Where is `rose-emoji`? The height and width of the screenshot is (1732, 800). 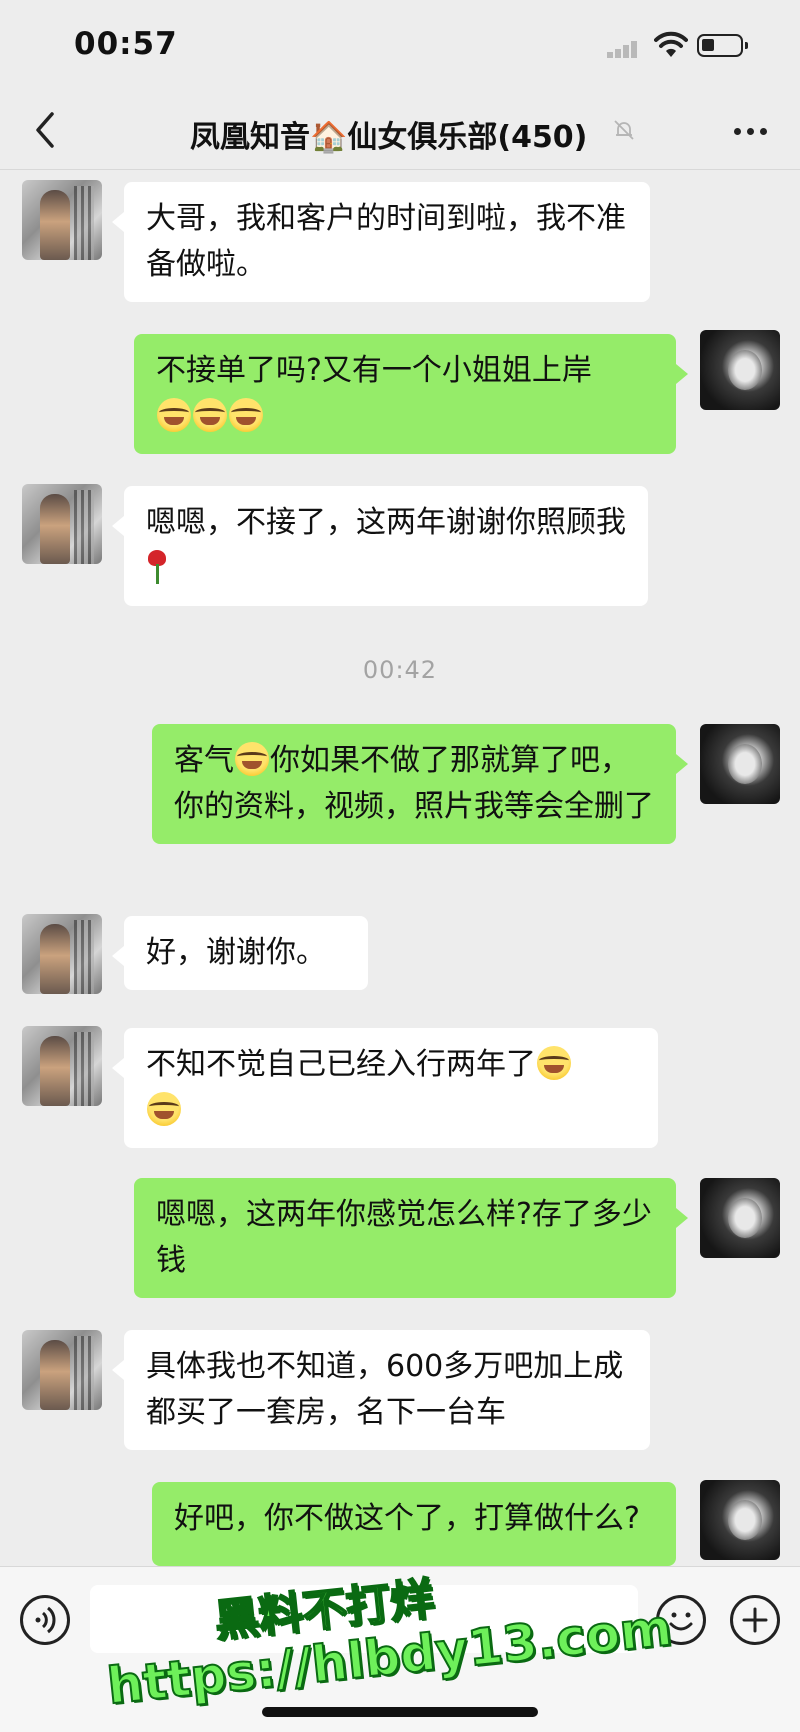 rose-emoji is located at coordinates (157, 567).